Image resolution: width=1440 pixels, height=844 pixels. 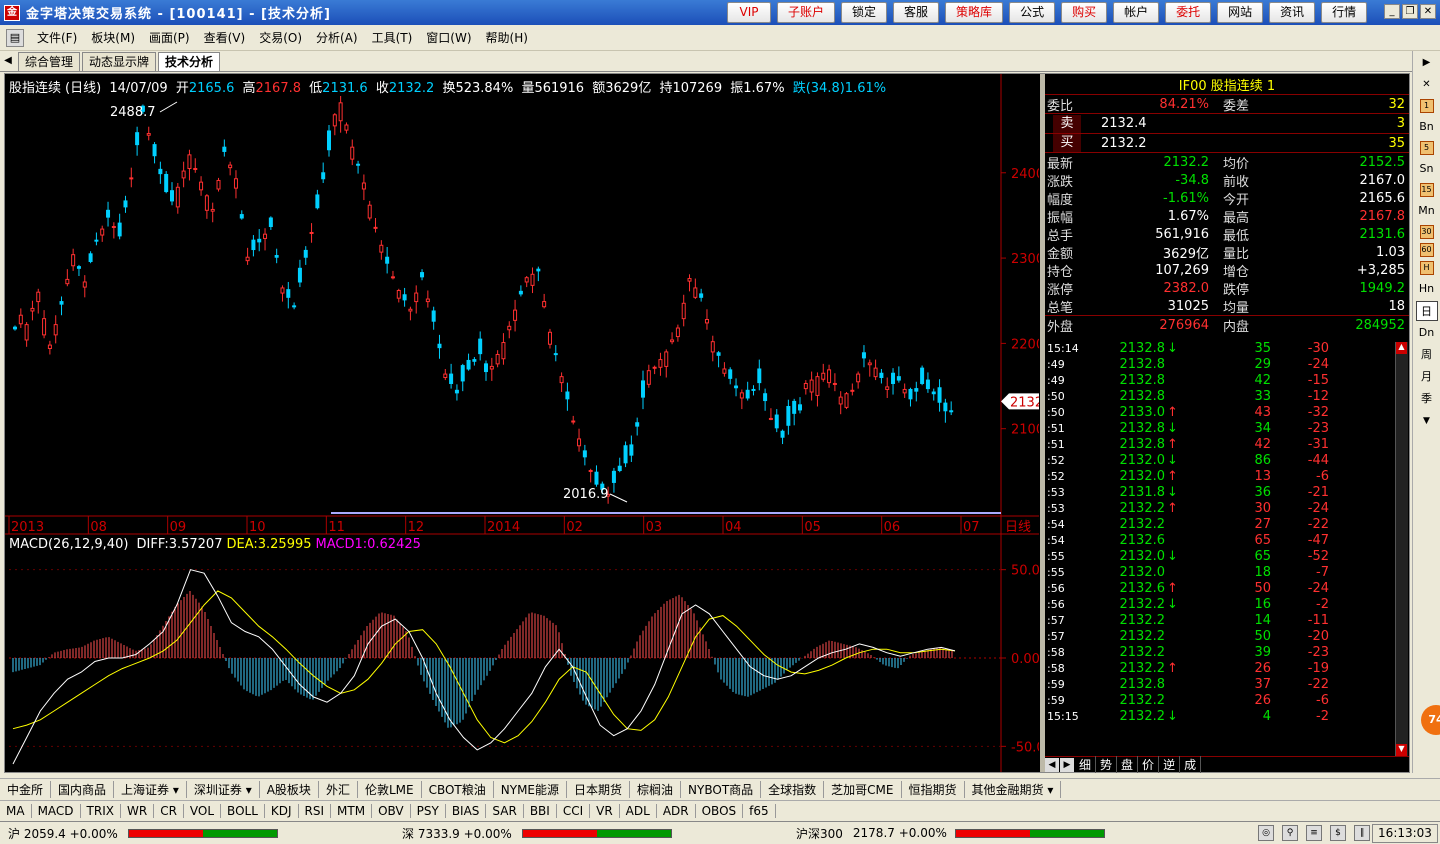 What do you see at coordinates (56, 811) in the screenshot?
I see `indicator-tab: MACD` at bounding box center [56, 811].